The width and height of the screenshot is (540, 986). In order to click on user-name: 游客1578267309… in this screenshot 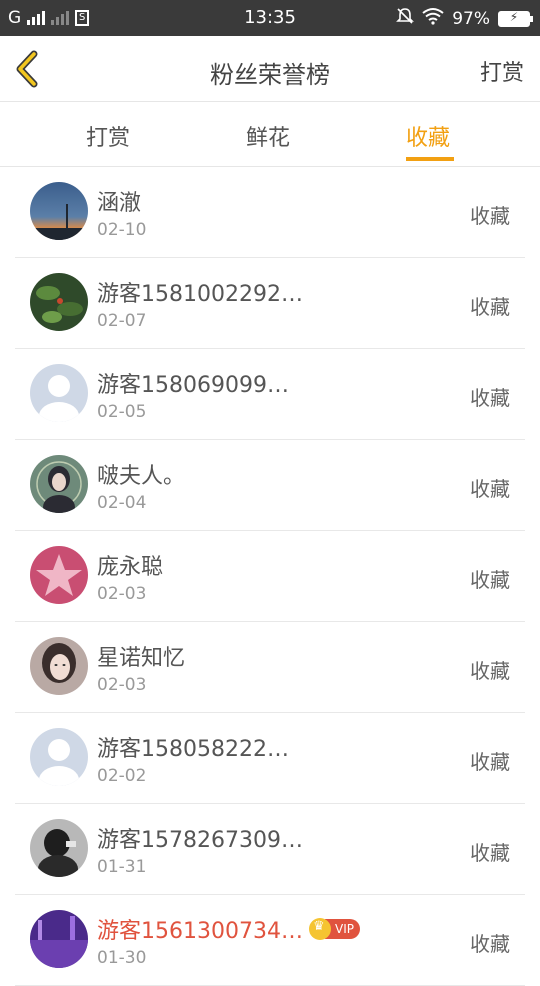, I will do `click(200, 840)`.